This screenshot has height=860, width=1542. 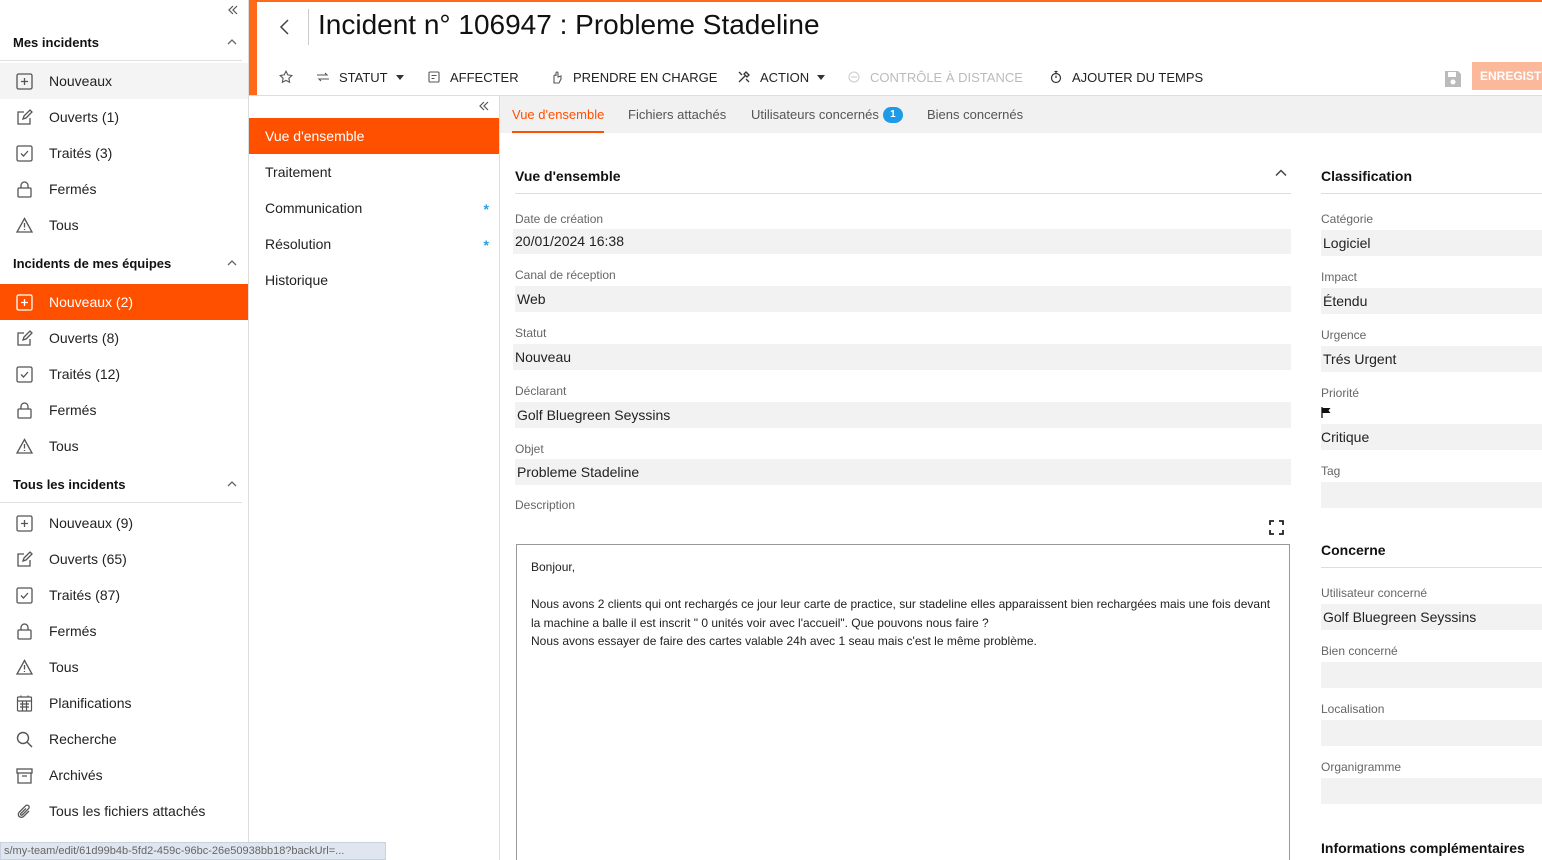 I want to click on sidebar-item-label: Archivés, so click(x=76, y=775).